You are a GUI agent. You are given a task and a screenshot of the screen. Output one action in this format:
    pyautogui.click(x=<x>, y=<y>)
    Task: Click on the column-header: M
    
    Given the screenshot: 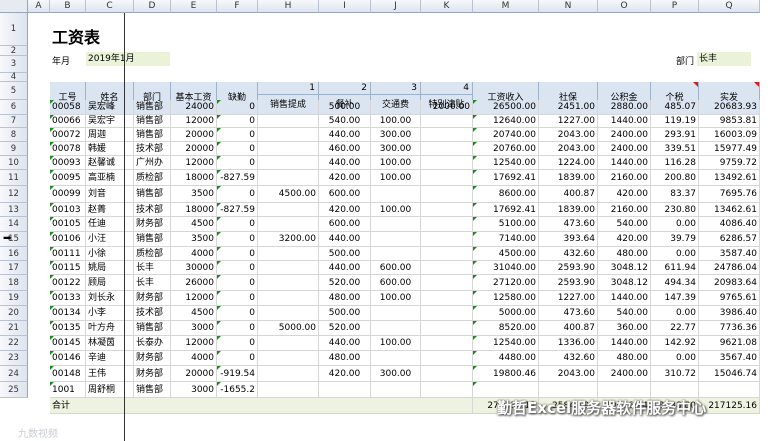 What is the action you would take?
    pyautogui.click(x=506, y=6)
    